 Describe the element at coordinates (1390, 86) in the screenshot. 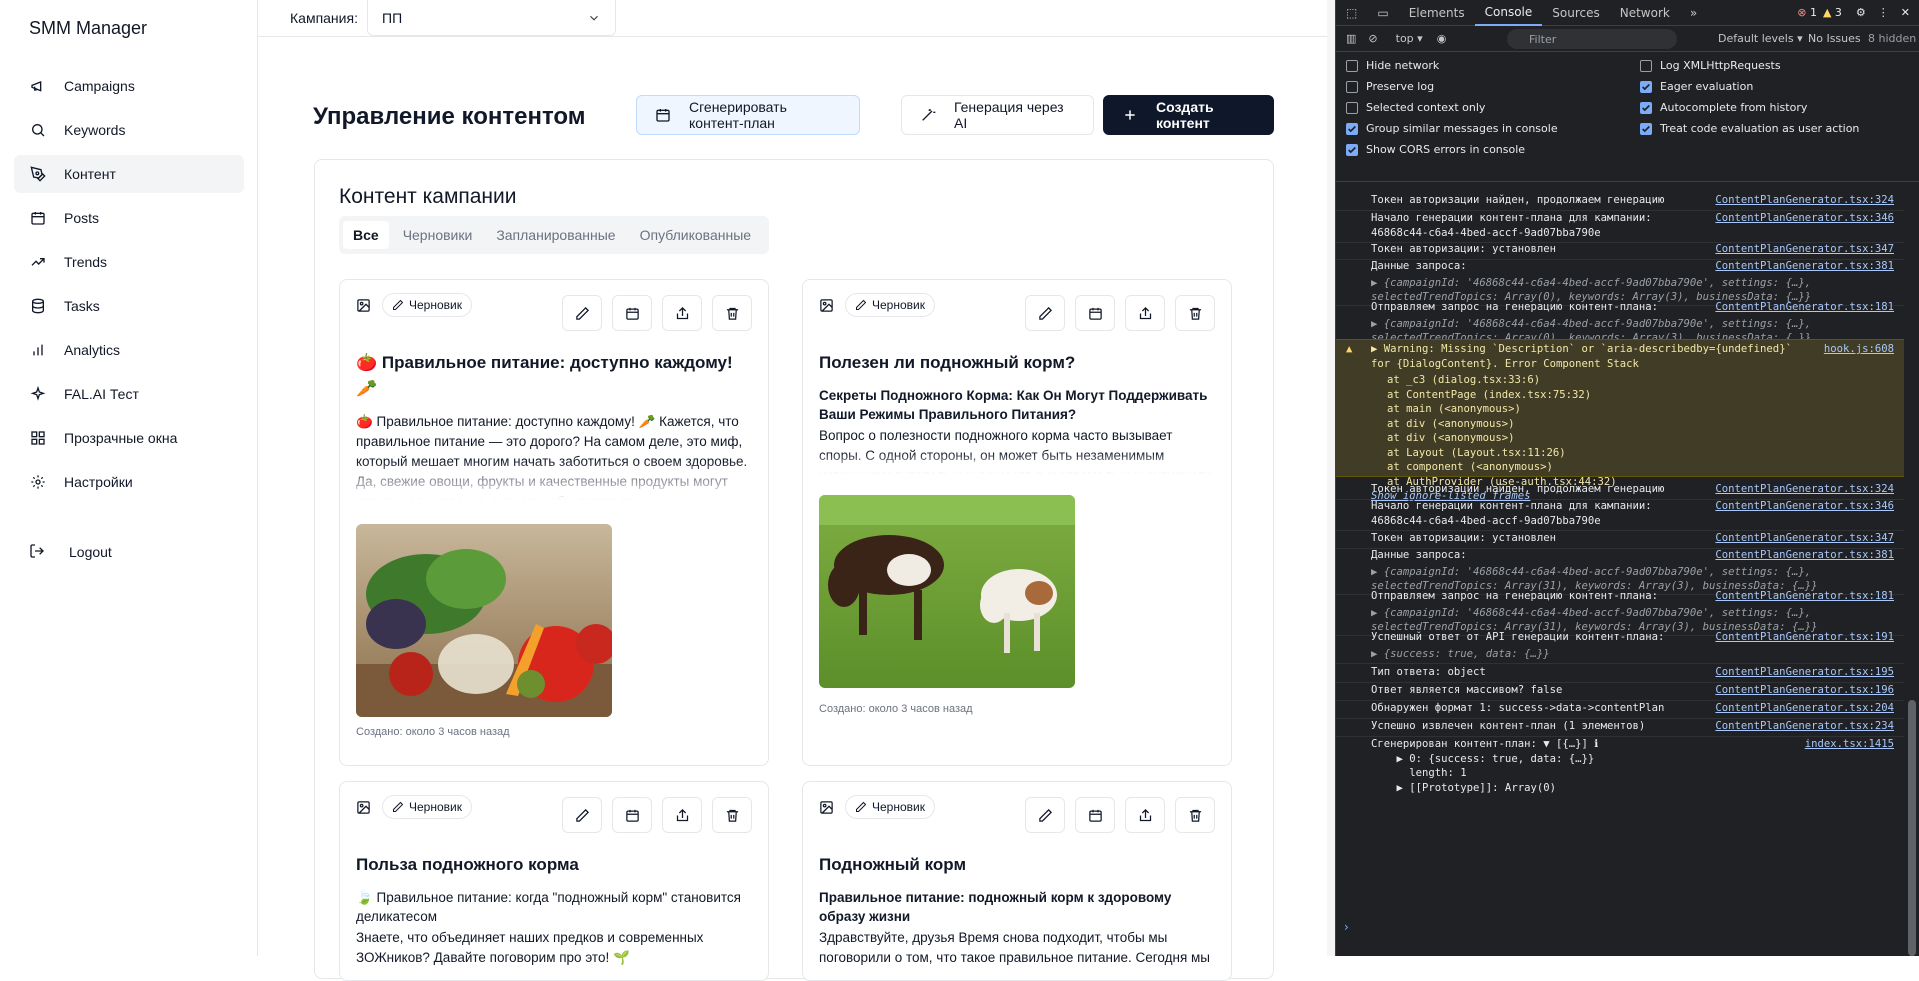

I see `setting-preserve-log: Preserve log` at that location.